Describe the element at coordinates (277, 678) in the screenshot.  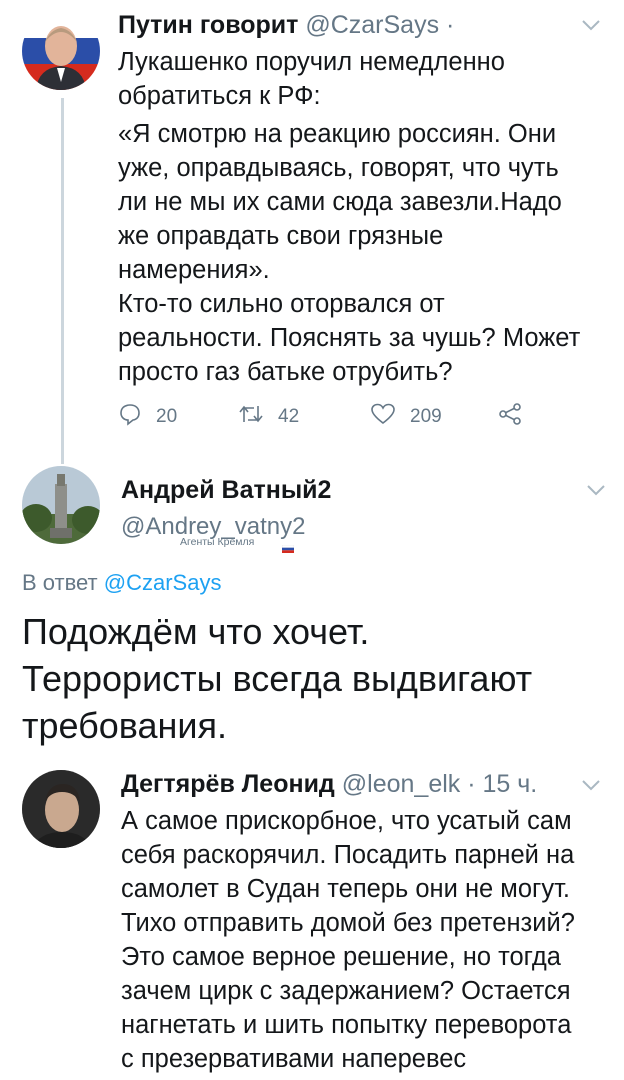
I see `text-line: Террористы всегда выдвигают` at that location.